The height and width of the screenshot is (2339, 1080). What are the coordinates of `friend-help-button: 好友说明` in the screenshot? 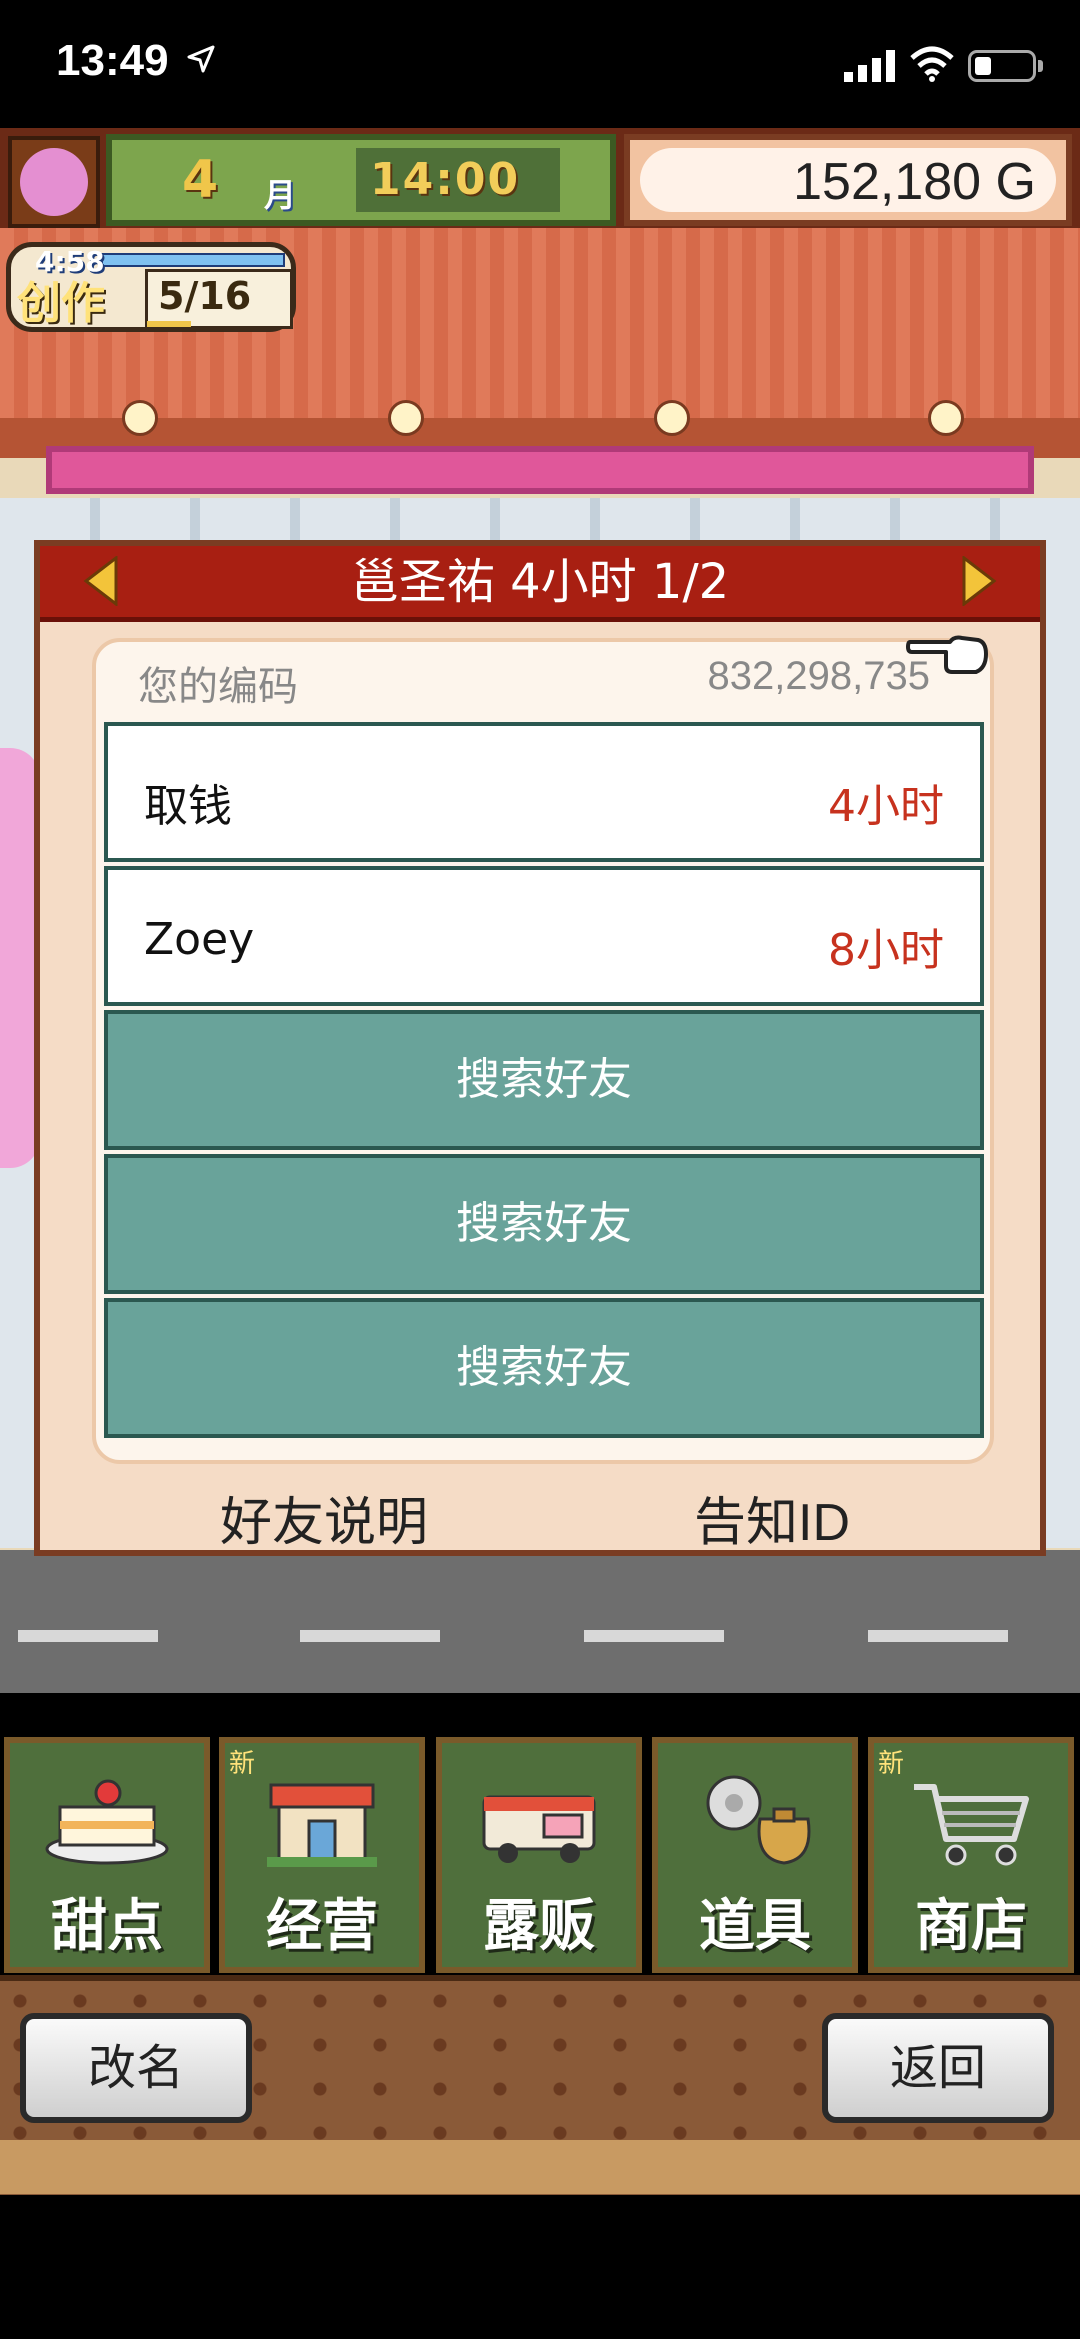 It's located at (324, 1517).